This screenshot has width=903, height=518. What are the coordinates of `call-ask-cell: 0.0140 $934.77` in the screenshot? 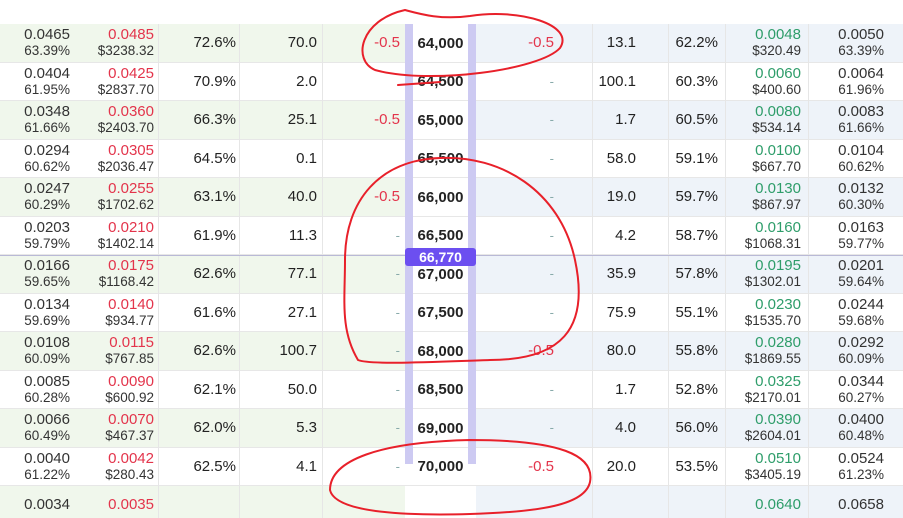 It's located at (114, 313).